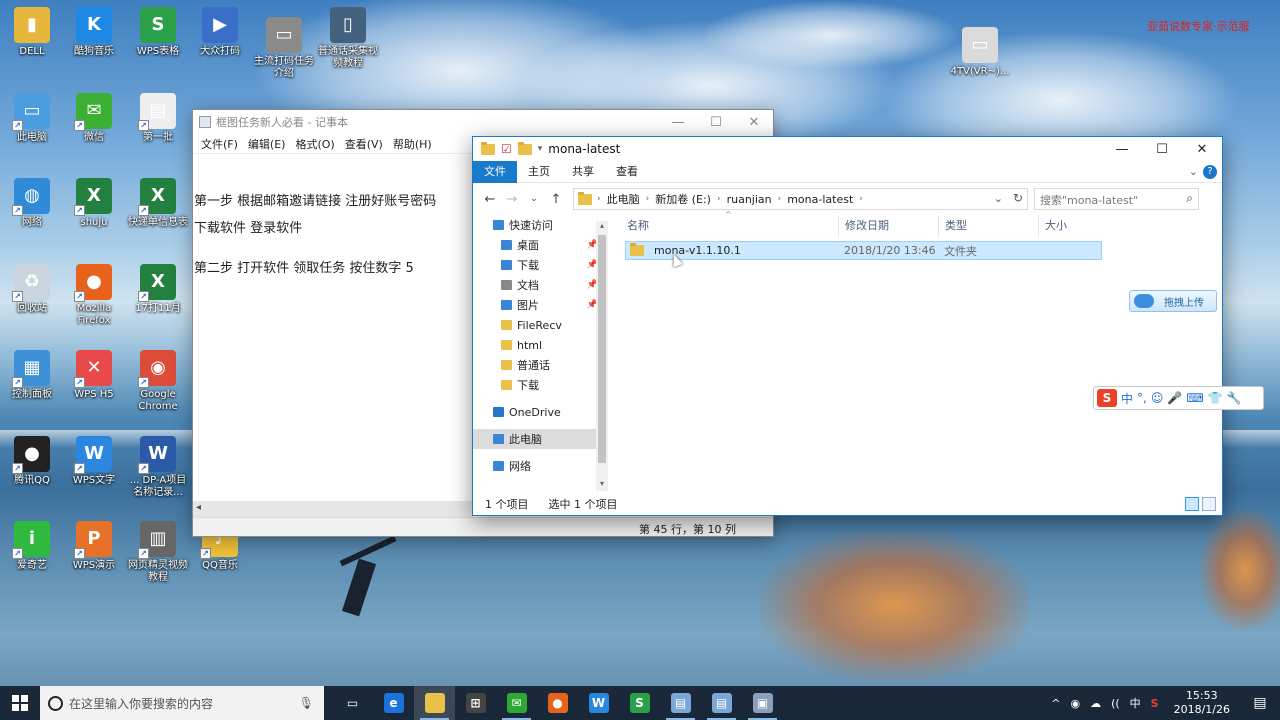 This screenshot has width=1280, height=720. What do you see at coordinates (1075, 703) in the screenshot?
I see `chrome-tray-icon: ◉` at bounding box center [1075, 703].